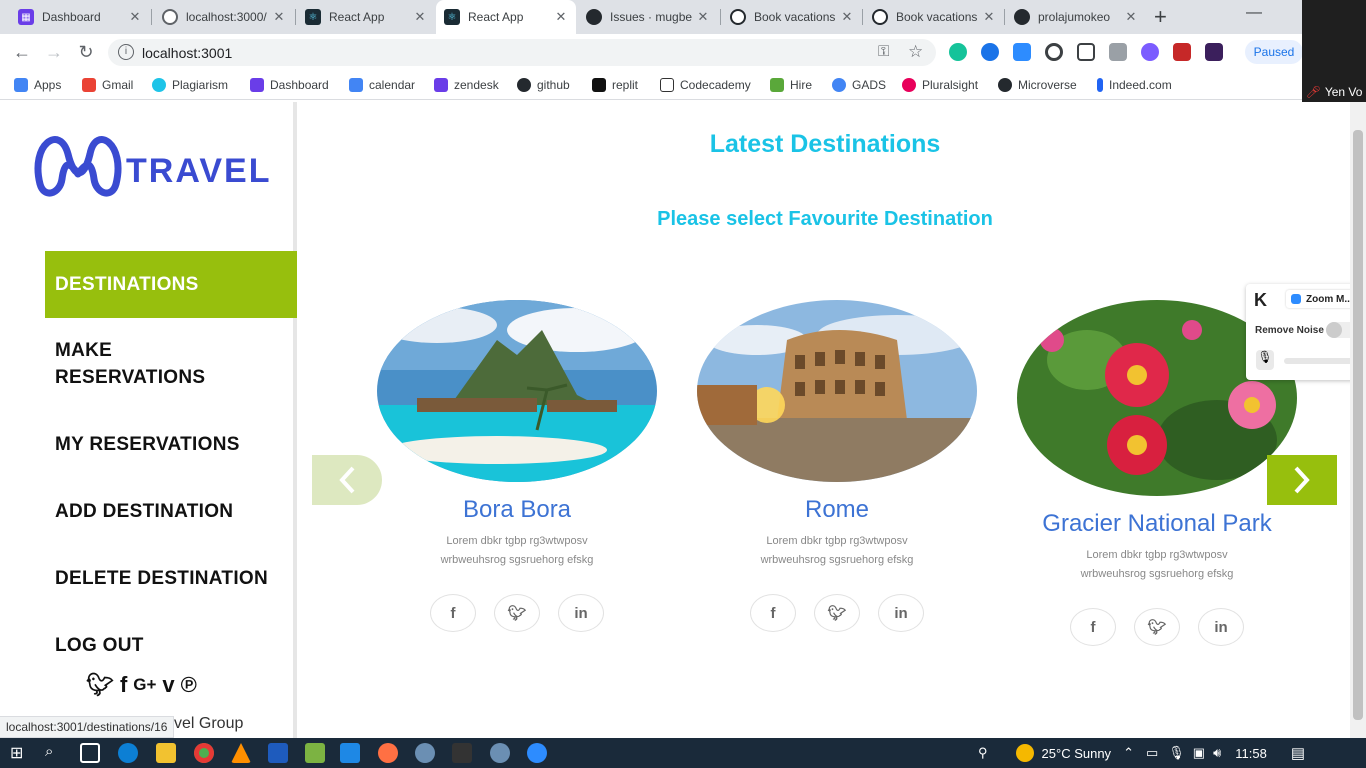 The width and height of the screenshot is (1366, 768). I want to click on chevron-up-icon: ⌃, so click(1128, 753).